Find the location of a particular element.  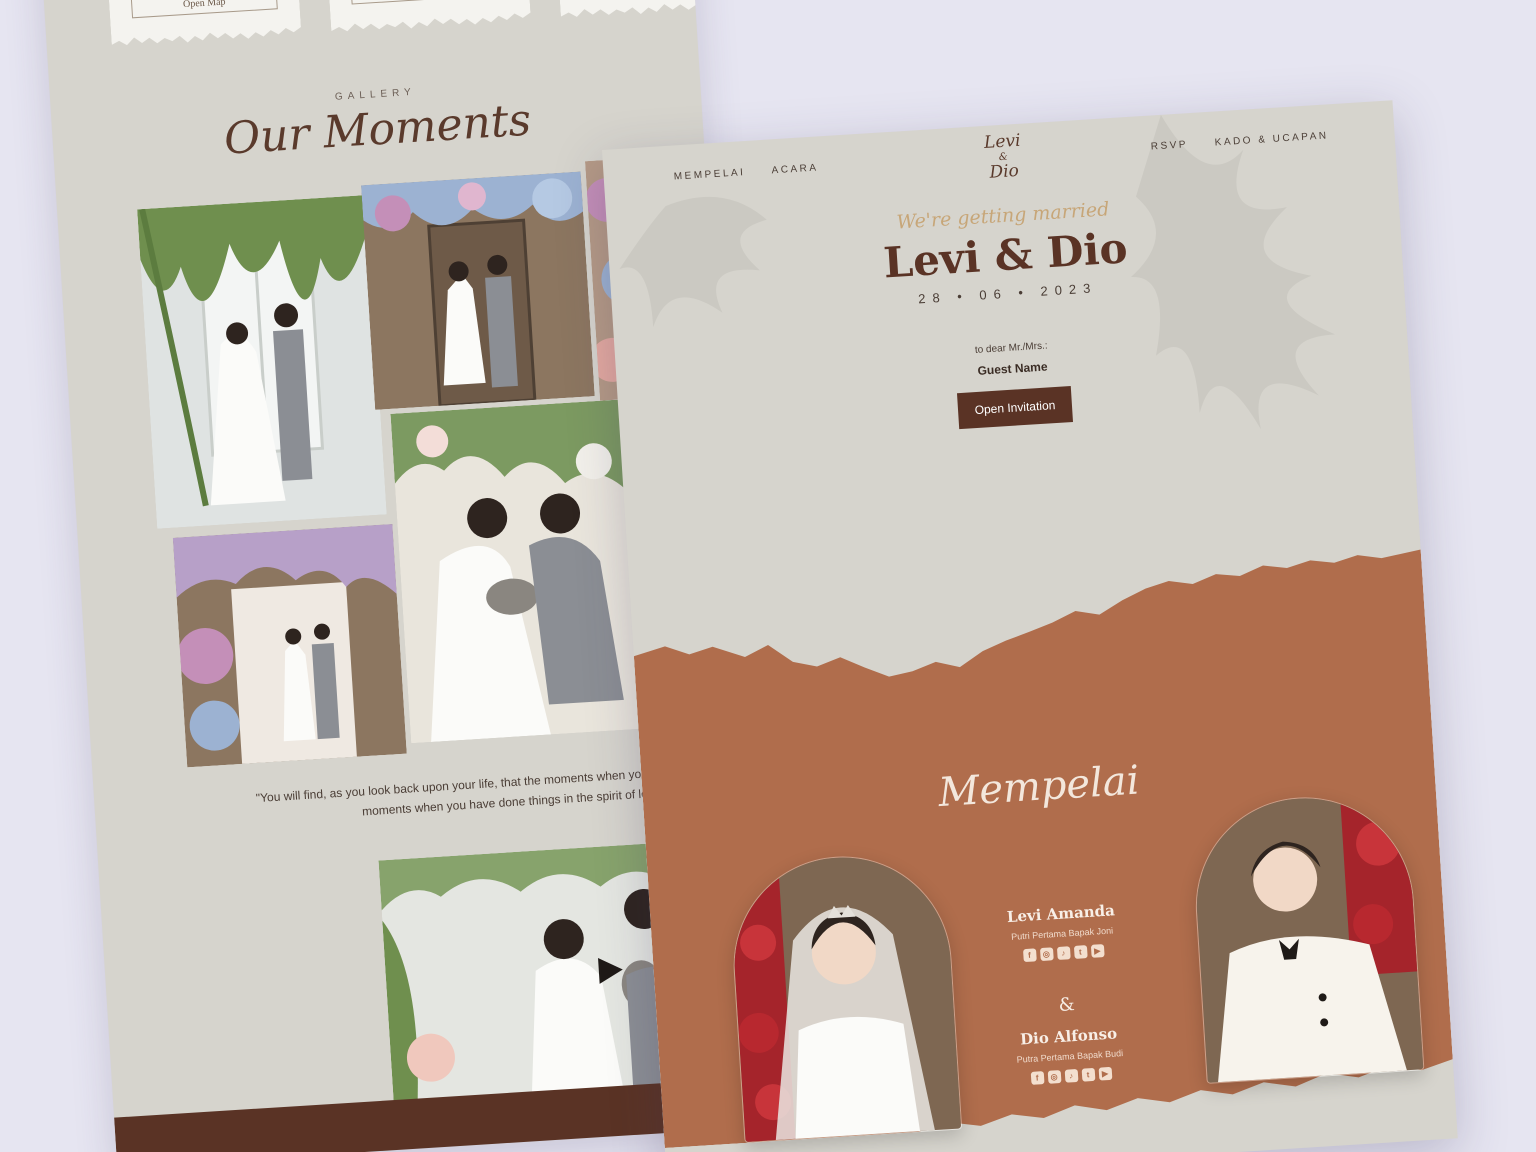

play-button is located at coordinates (610, 970).